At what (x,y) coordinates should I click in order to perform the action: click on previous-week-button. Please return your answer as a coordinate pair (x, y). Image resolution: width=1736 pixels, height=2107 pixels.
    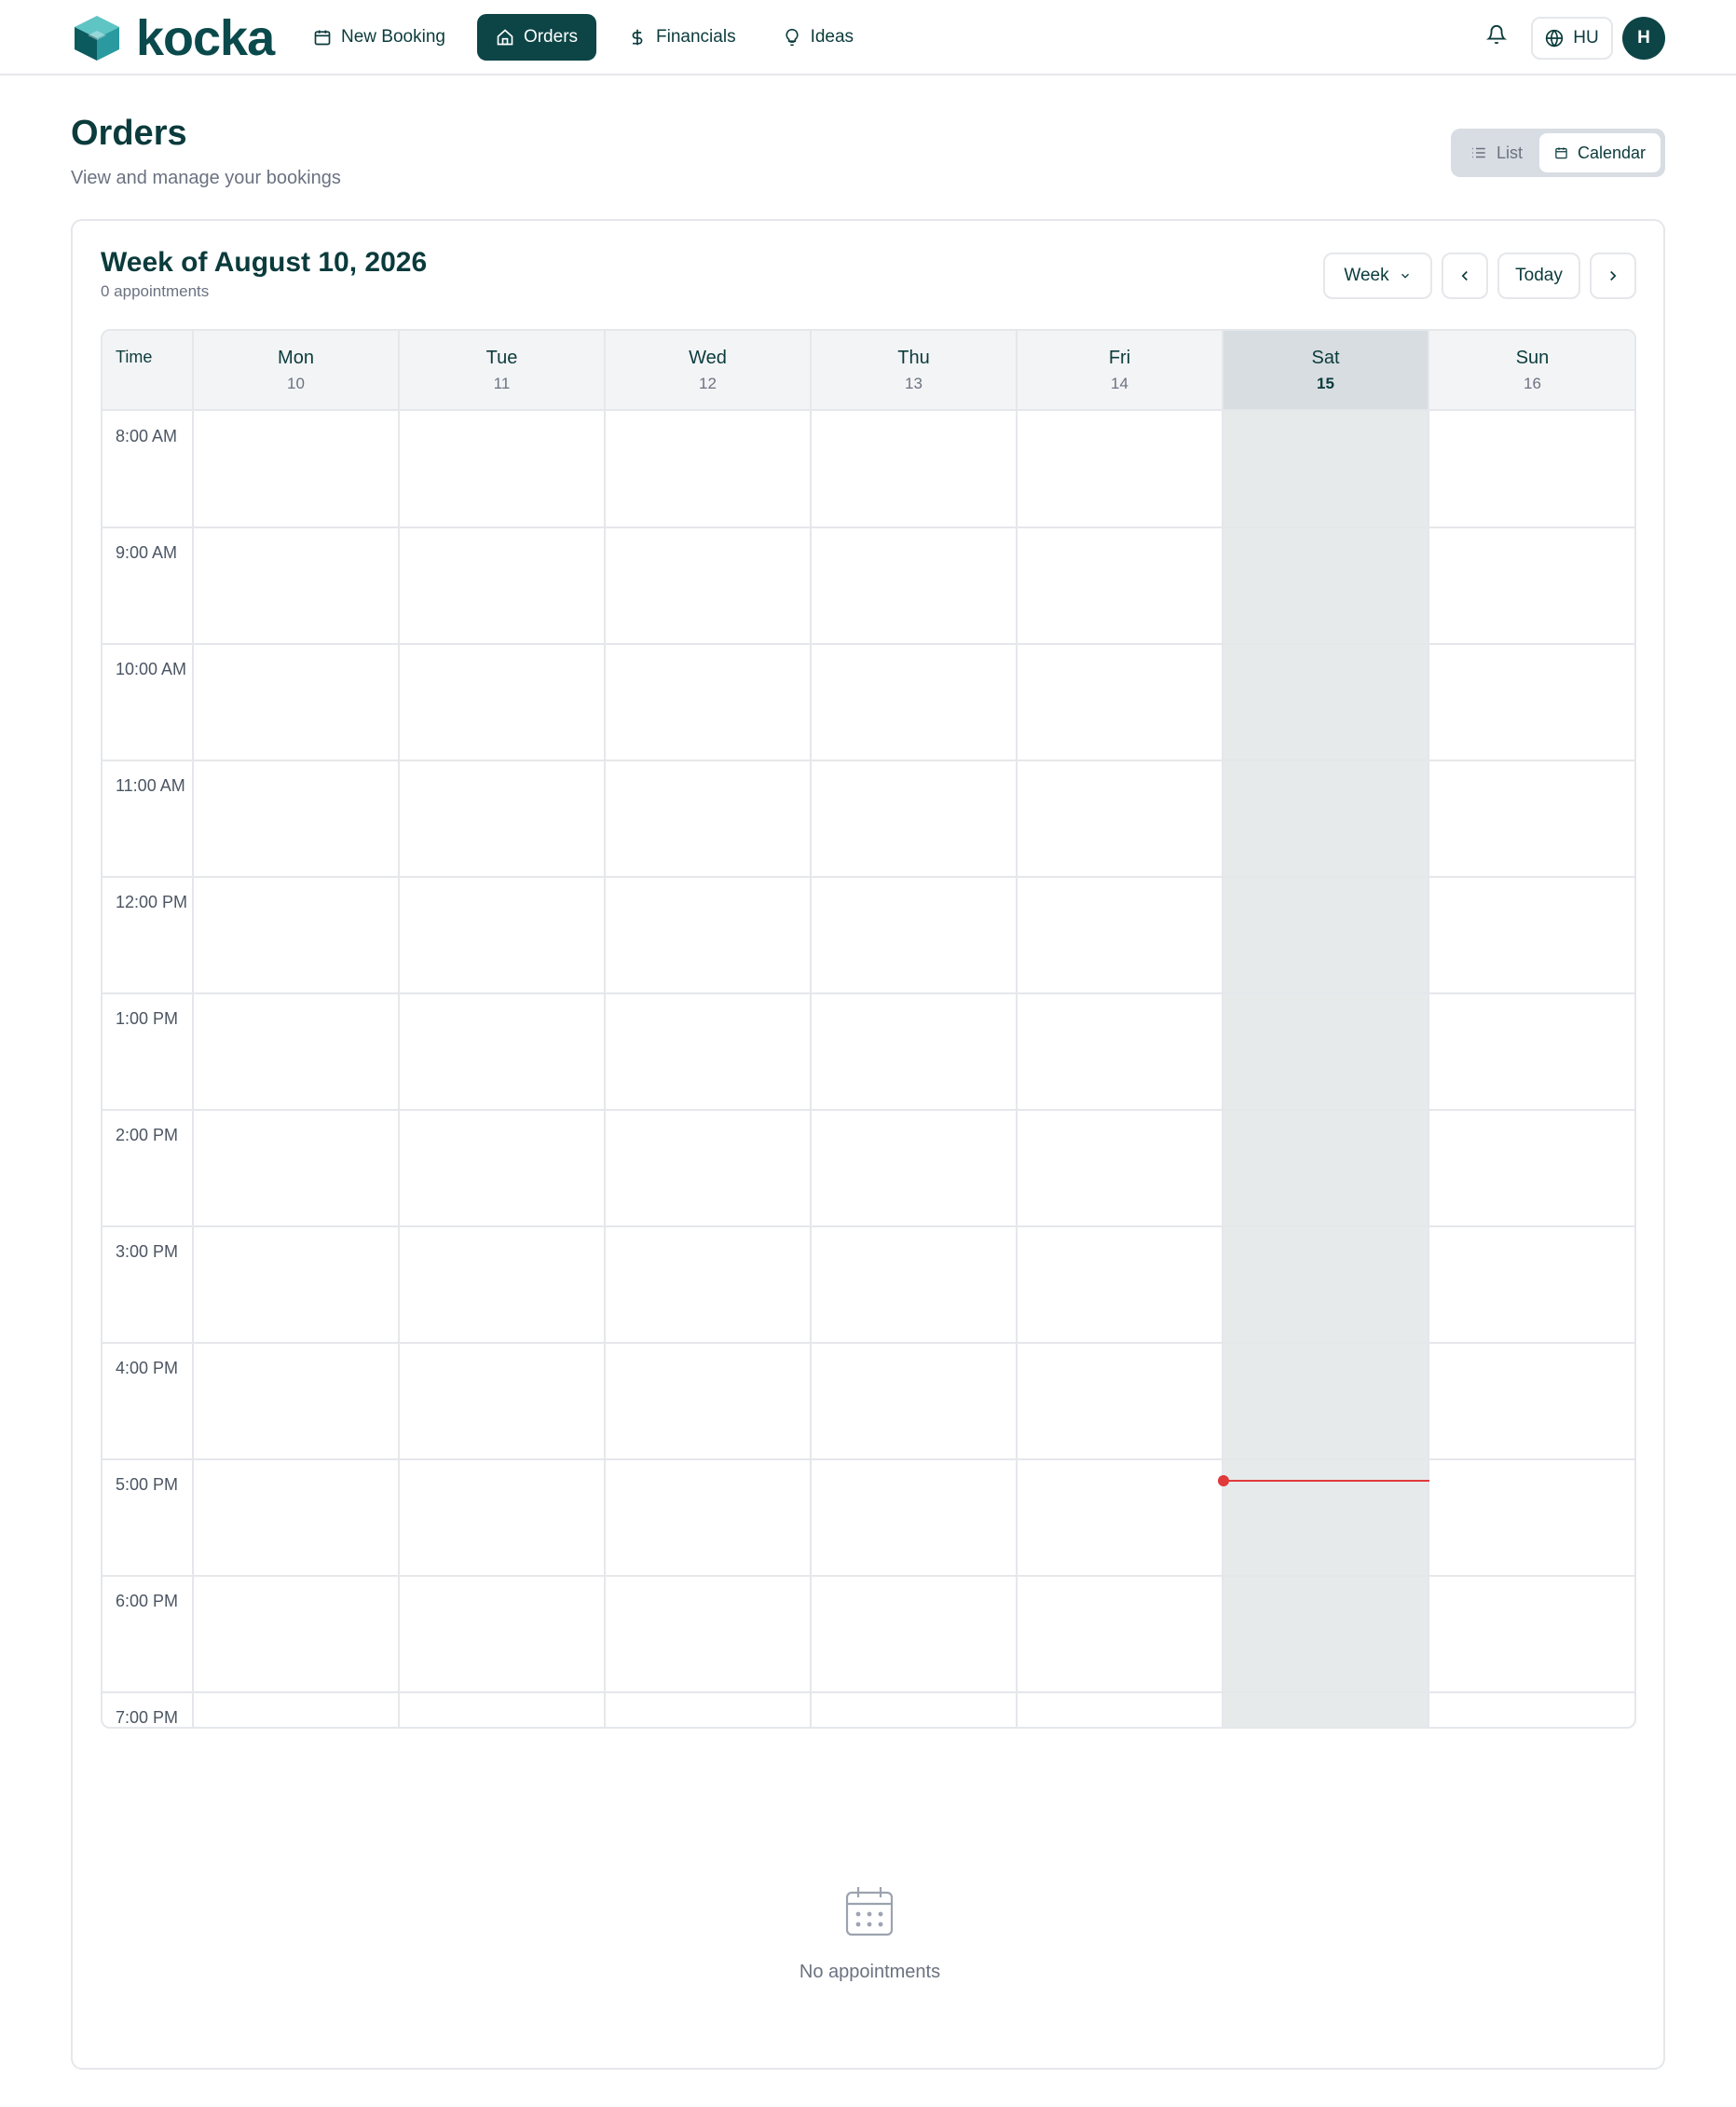
    Looking at the image, I should click on (1465, 276).